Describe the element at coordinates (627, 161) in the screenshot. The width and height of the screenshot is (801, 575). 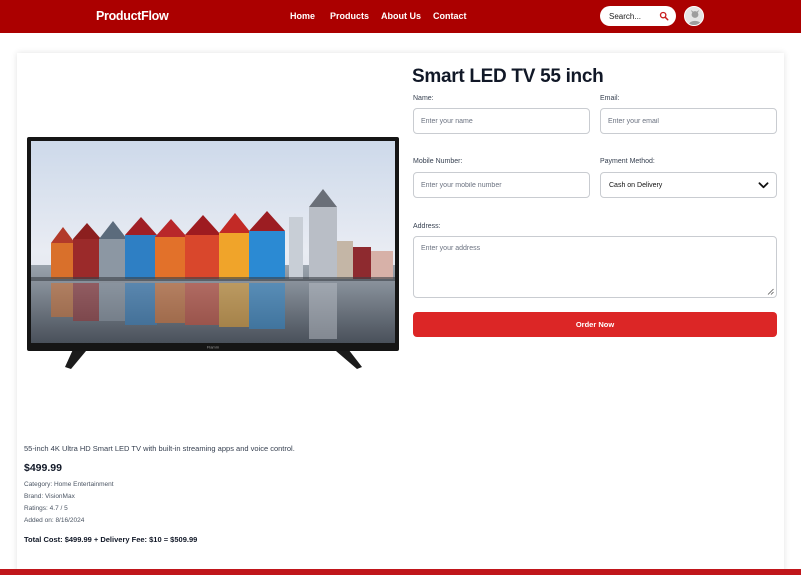
I see `payment-label: Payment Method:` at that location.